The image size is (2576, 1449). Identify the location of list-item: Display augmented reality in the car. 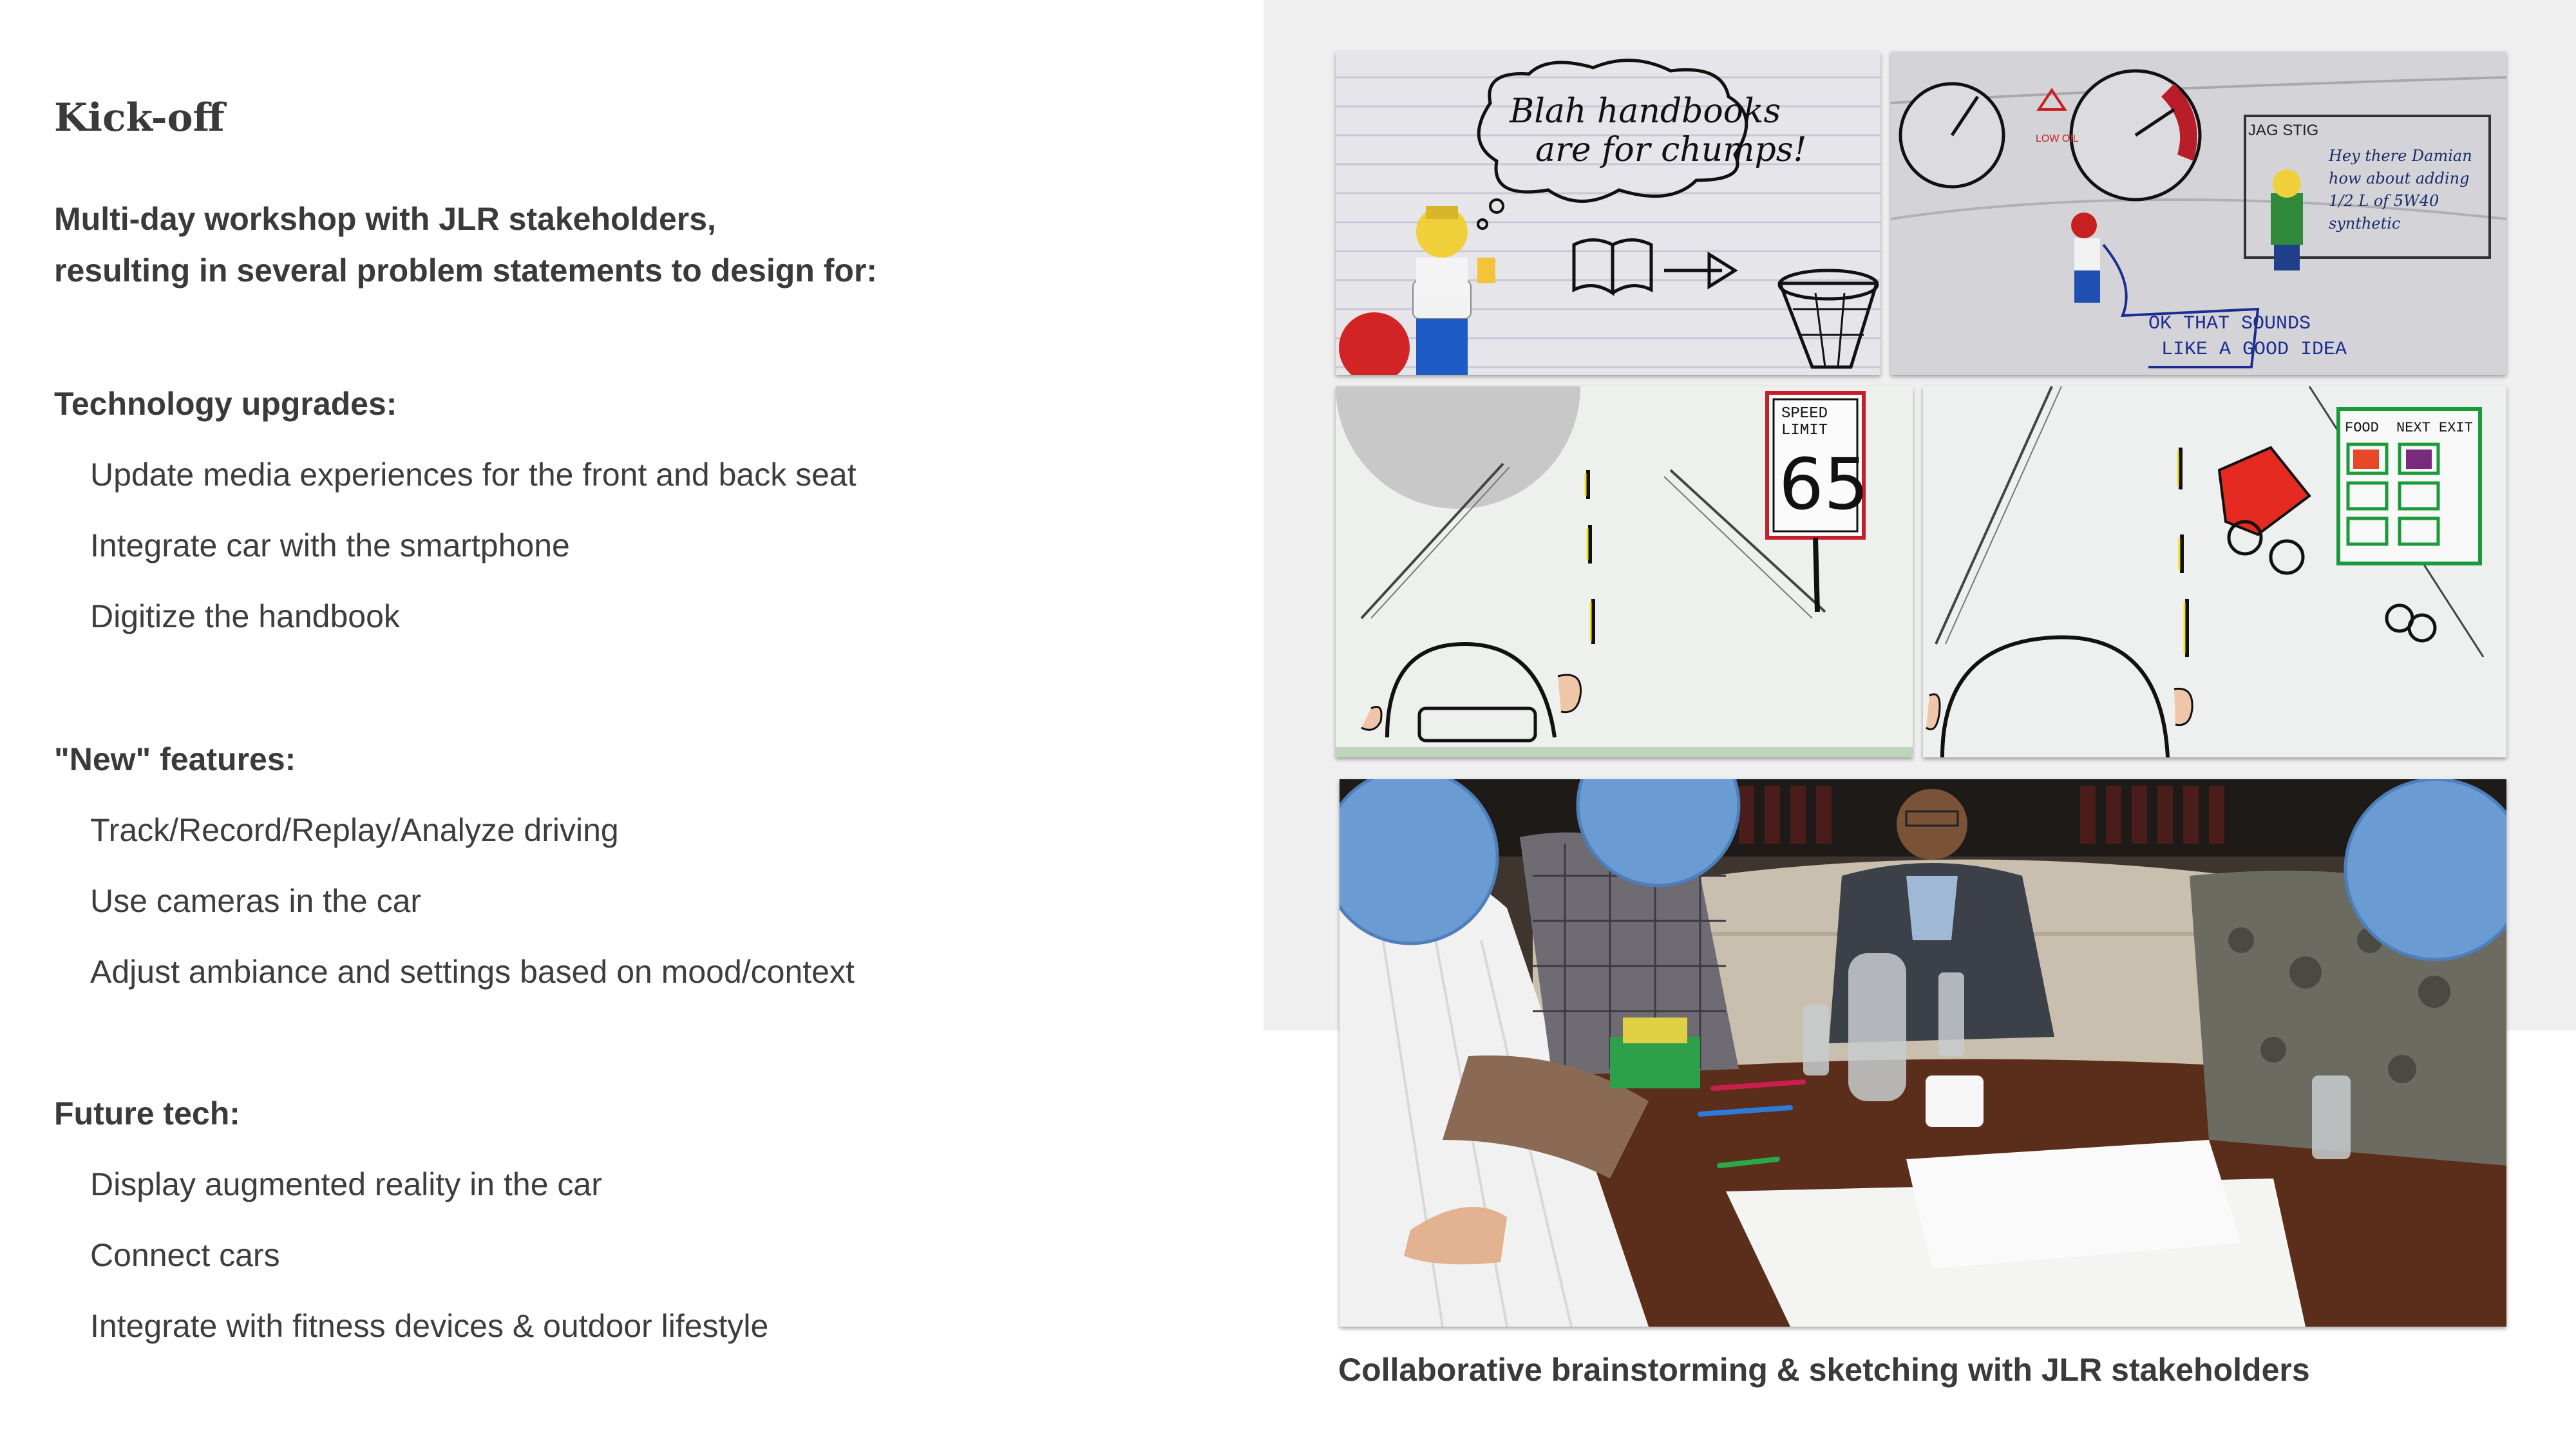
(346, 1184).